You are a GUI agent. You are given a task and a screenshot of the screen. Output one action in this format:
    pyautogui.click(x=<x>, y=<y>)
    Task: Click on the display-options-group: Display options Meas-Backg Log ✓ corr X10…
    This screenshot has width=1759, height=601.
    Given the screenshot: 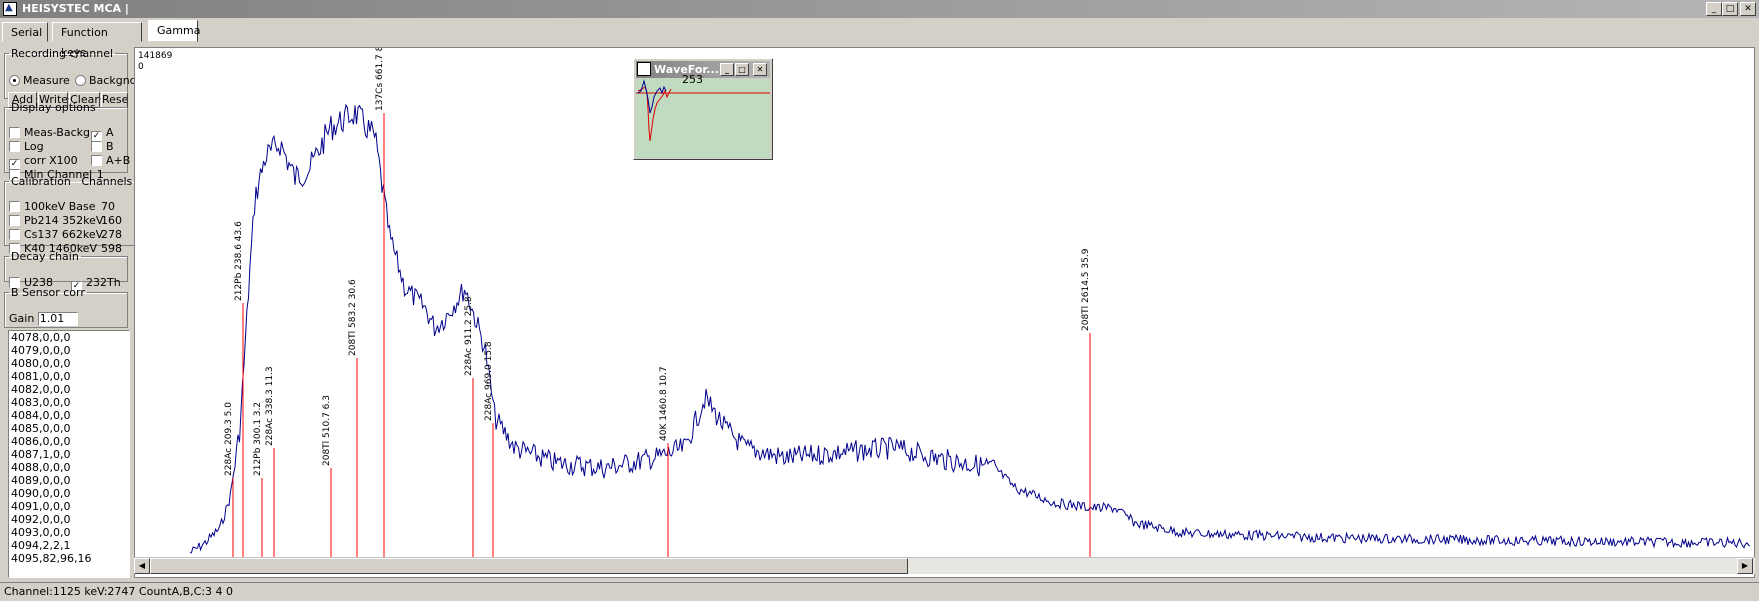 What is the action you would take?
    pyautogui.click(x=67, y=141)
    